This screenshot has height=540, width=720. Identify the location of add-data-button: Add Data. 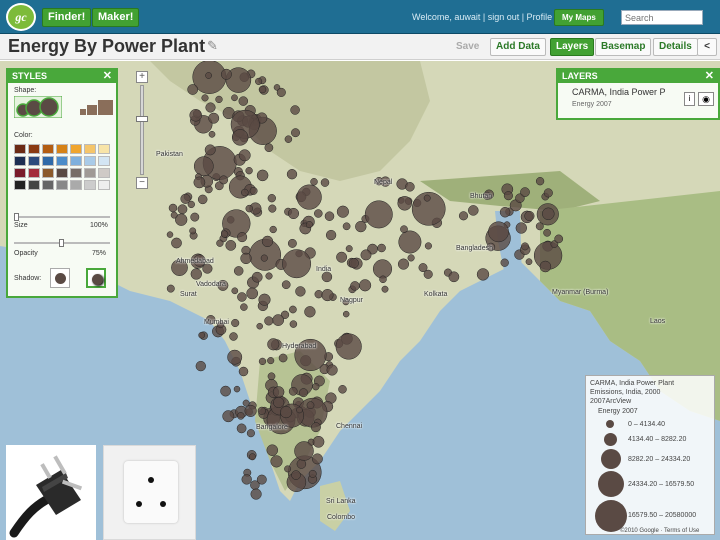
(518, 47).